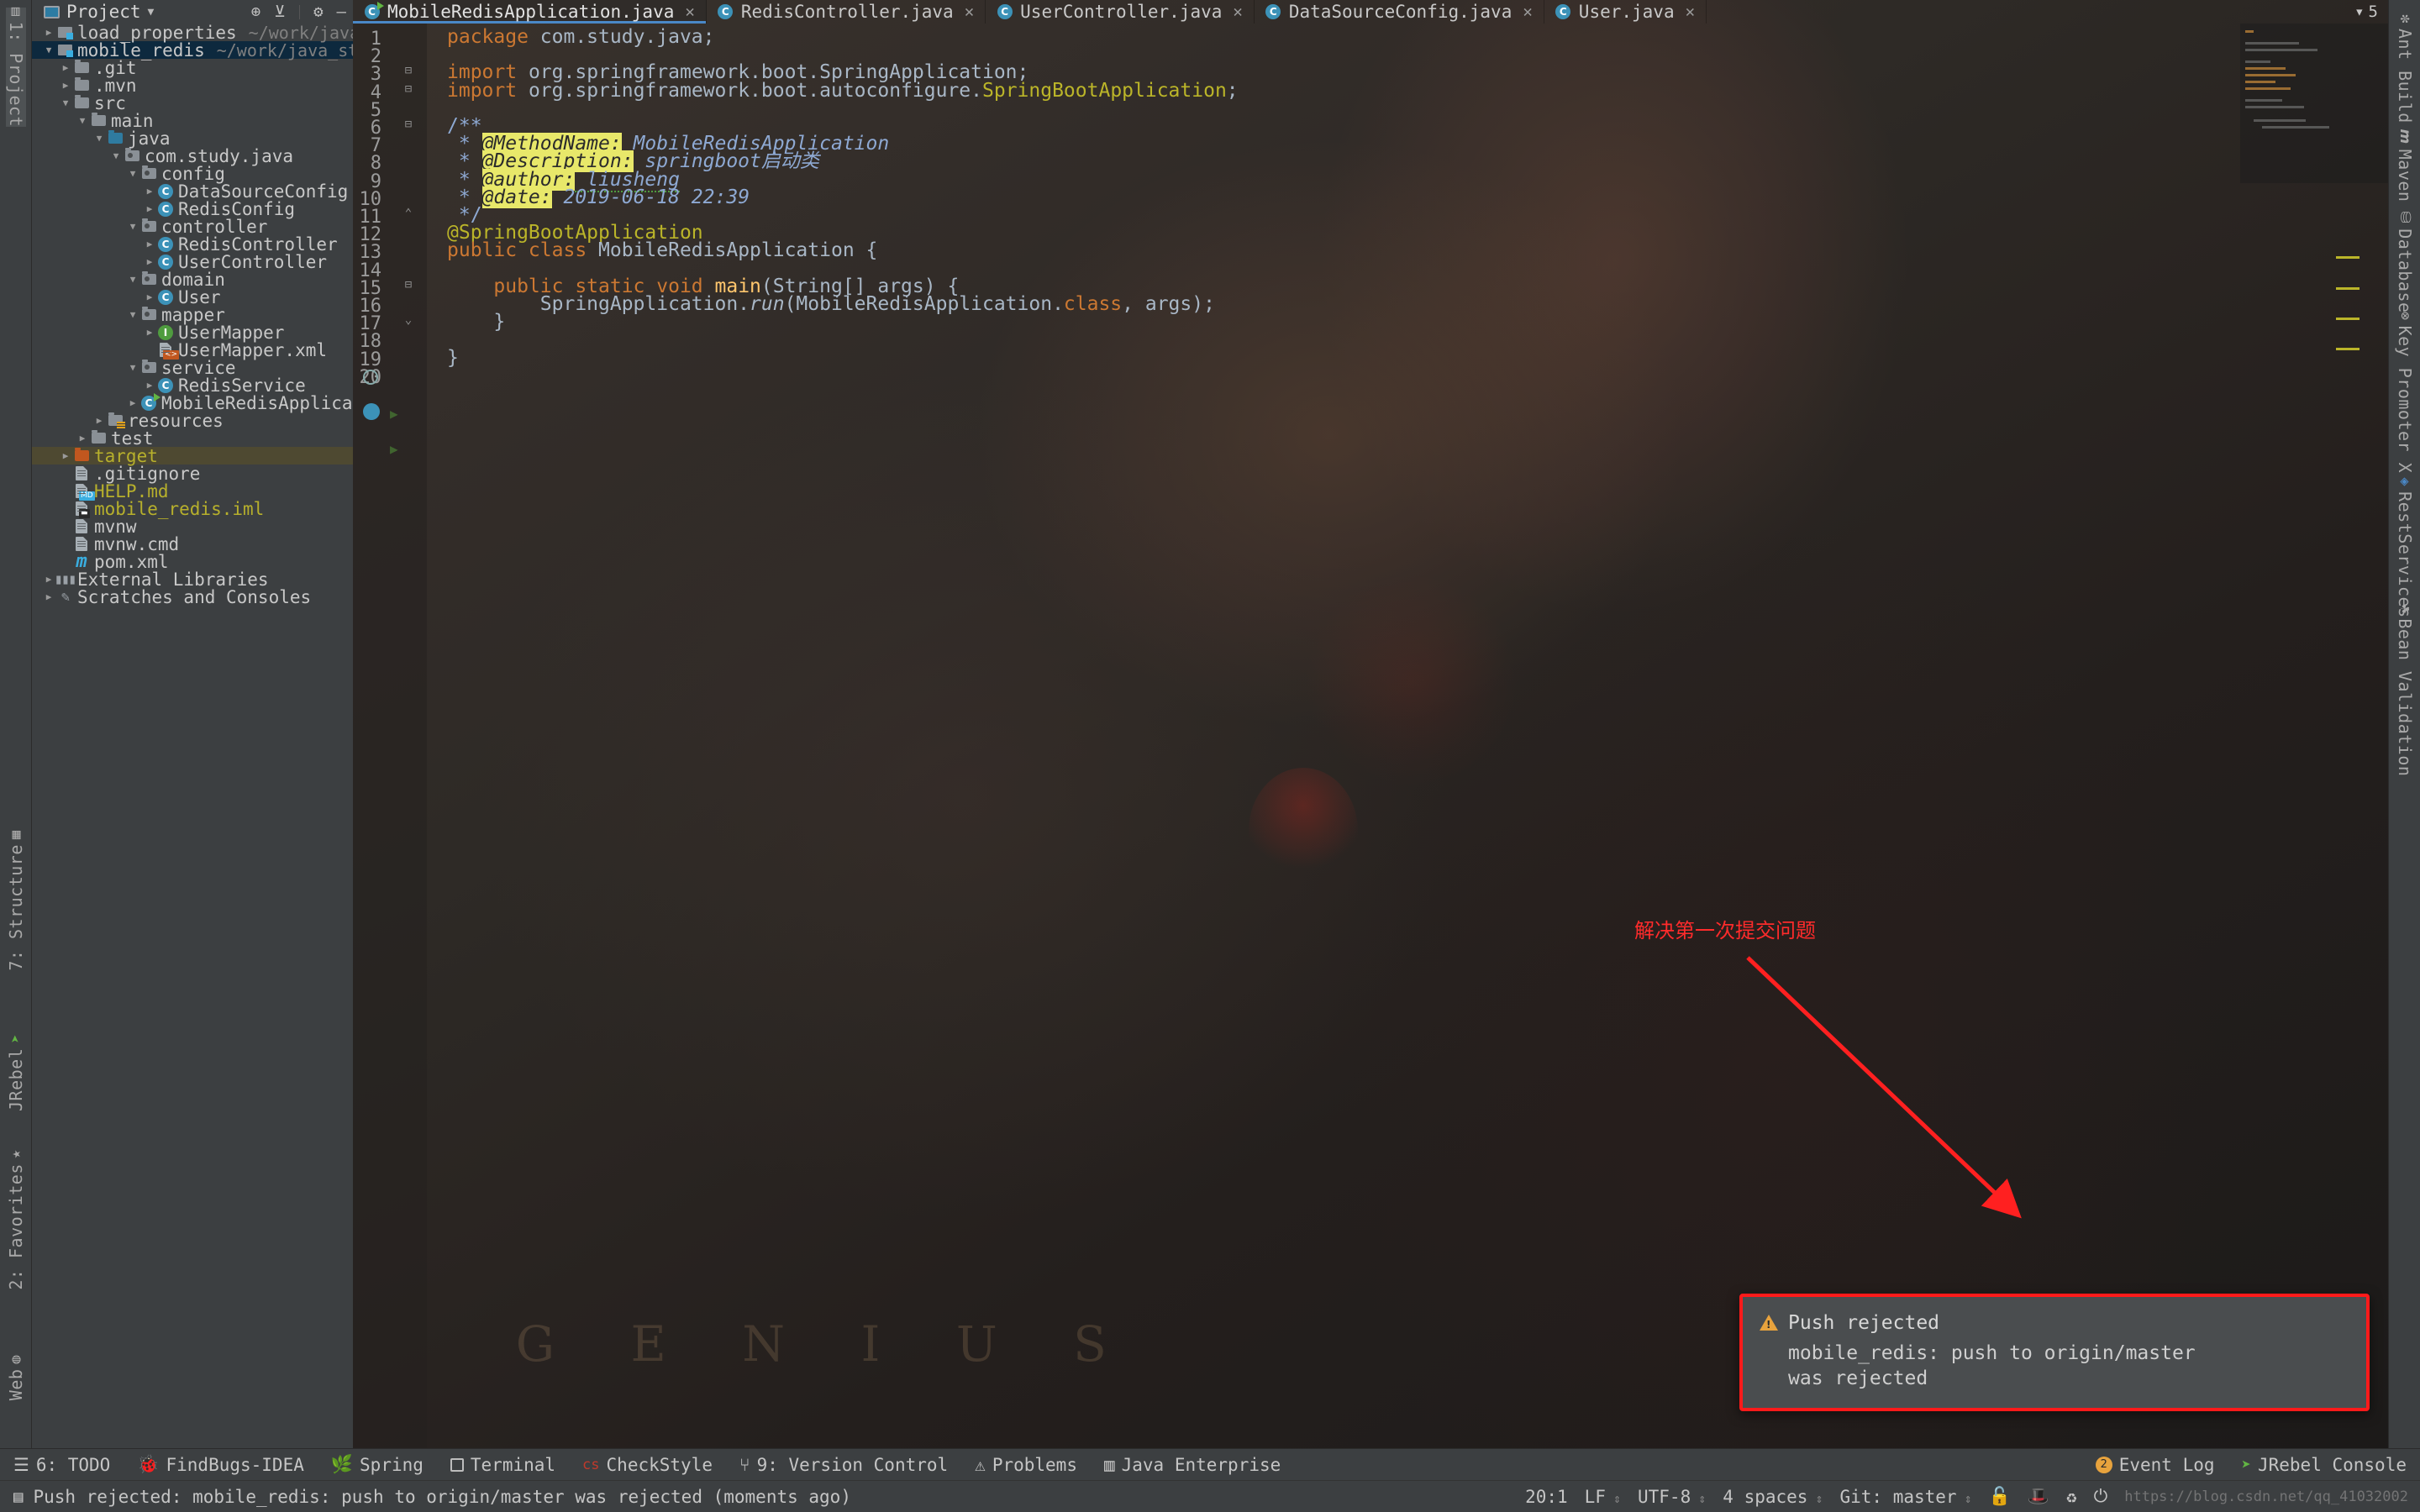 This screenshot has height=1512, width=2420. Describe the element at coordinates (530, 12) in the screenshot. I see `editor-tab-mobileredisapplication-java: C MobileRedisApplication.java ✕` at that location.